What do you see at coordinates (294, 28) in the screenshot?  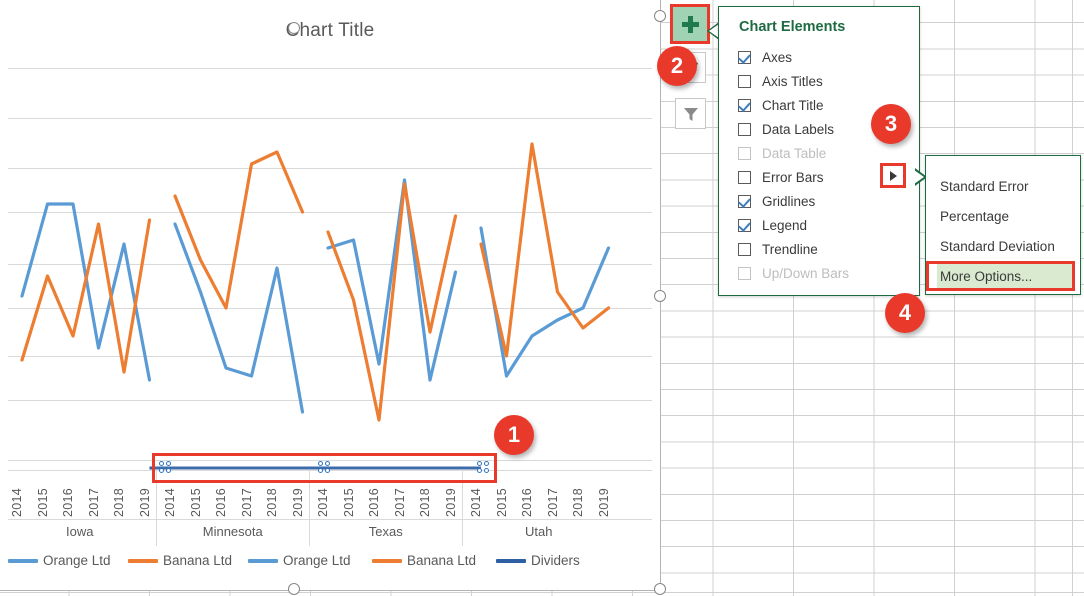 I see `chart-handle-top` at bounding box center [294, 28].